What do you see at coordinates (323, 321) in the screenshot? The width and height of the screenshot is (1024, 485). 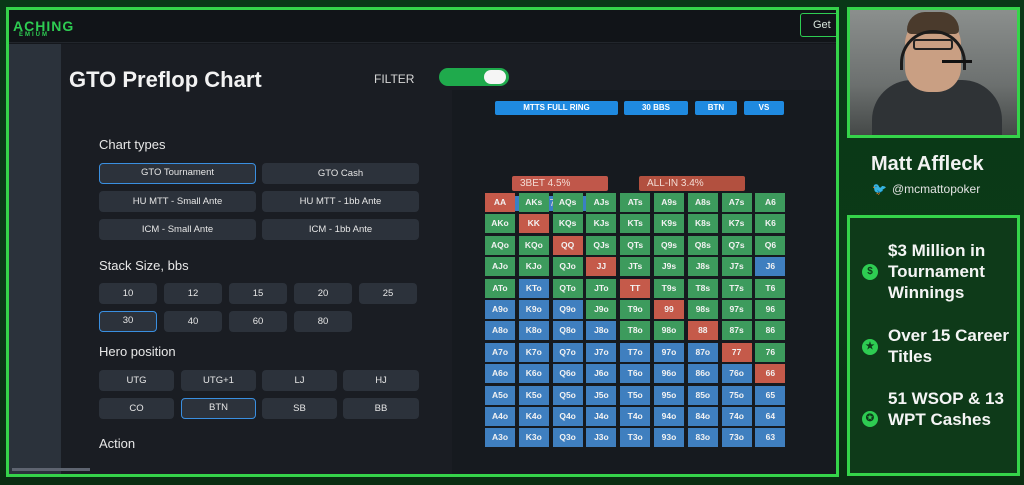 I see `stack-80: 80` at bounding box center [323, 321].